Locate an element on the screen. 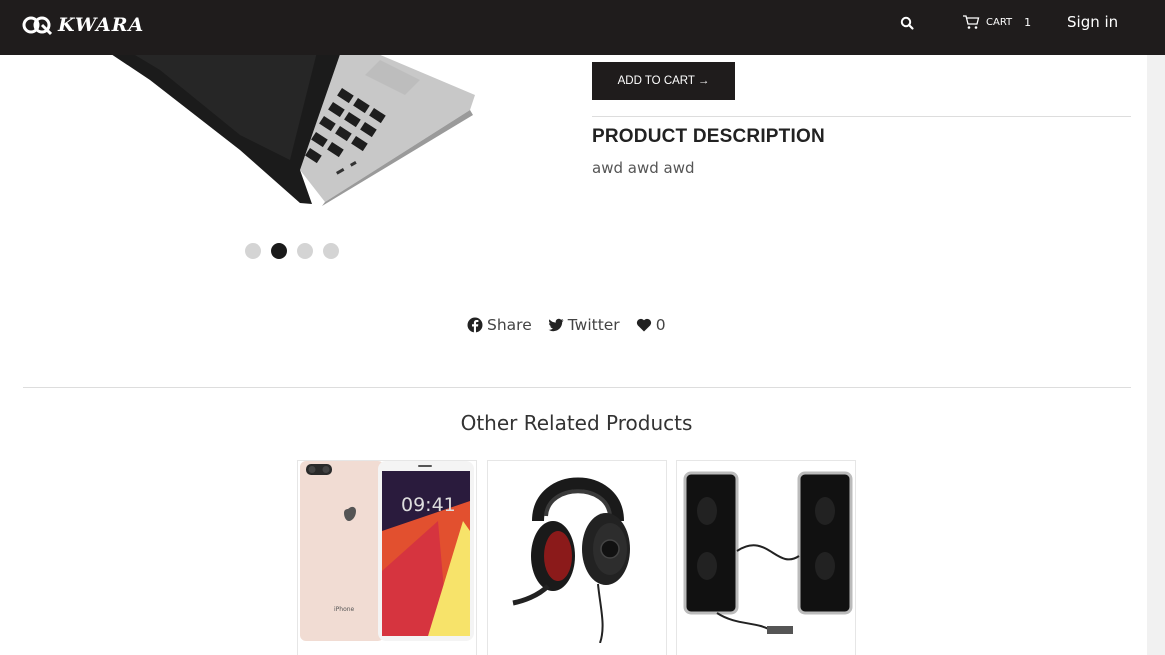  twitter-icon is located at coordinates (556, 325).